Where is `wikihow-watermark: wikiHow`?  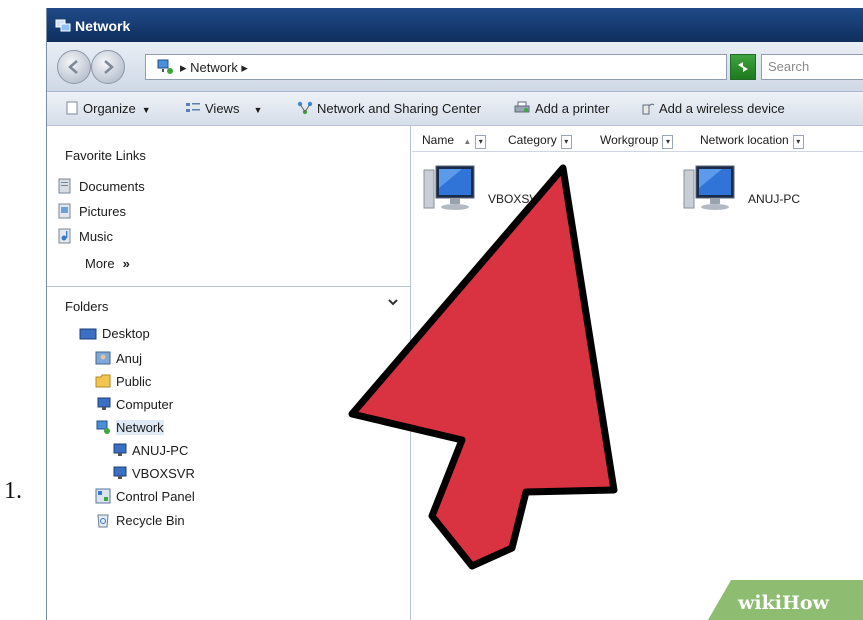 wikihow-watermark: wikiHow is located at coordinates (783, 603).